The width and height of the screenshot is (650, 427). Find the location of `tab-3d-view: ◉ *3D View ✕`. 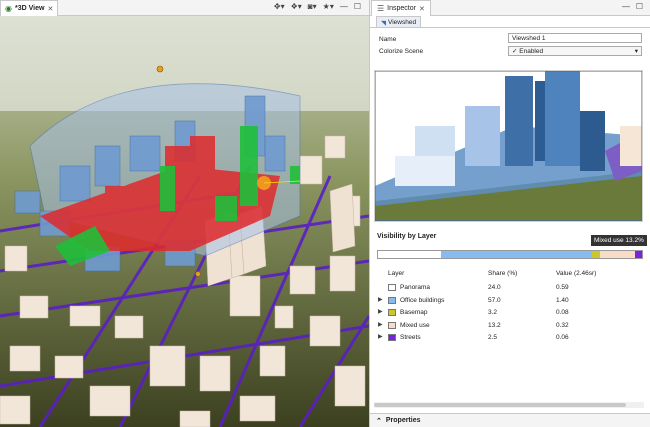

tab-3d-view: ◉ *3D View ✕ is located at coordinates (29, 8).